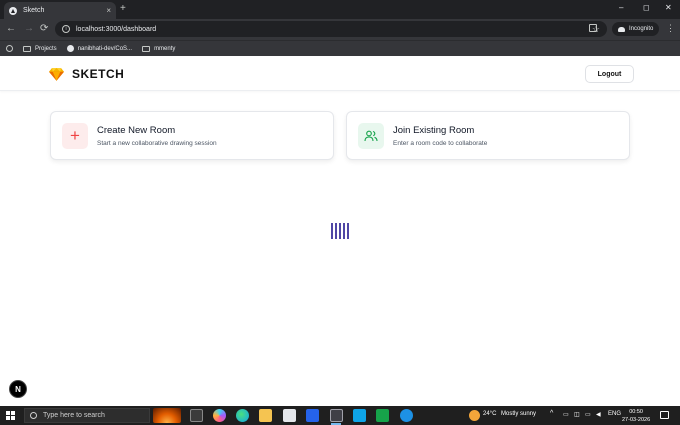 This screenshot has width=680, height=425. What do you see at coordinates (609, 74) in the screenshot?
I see `logout-button: Logout` at bounding box center [609, 74].